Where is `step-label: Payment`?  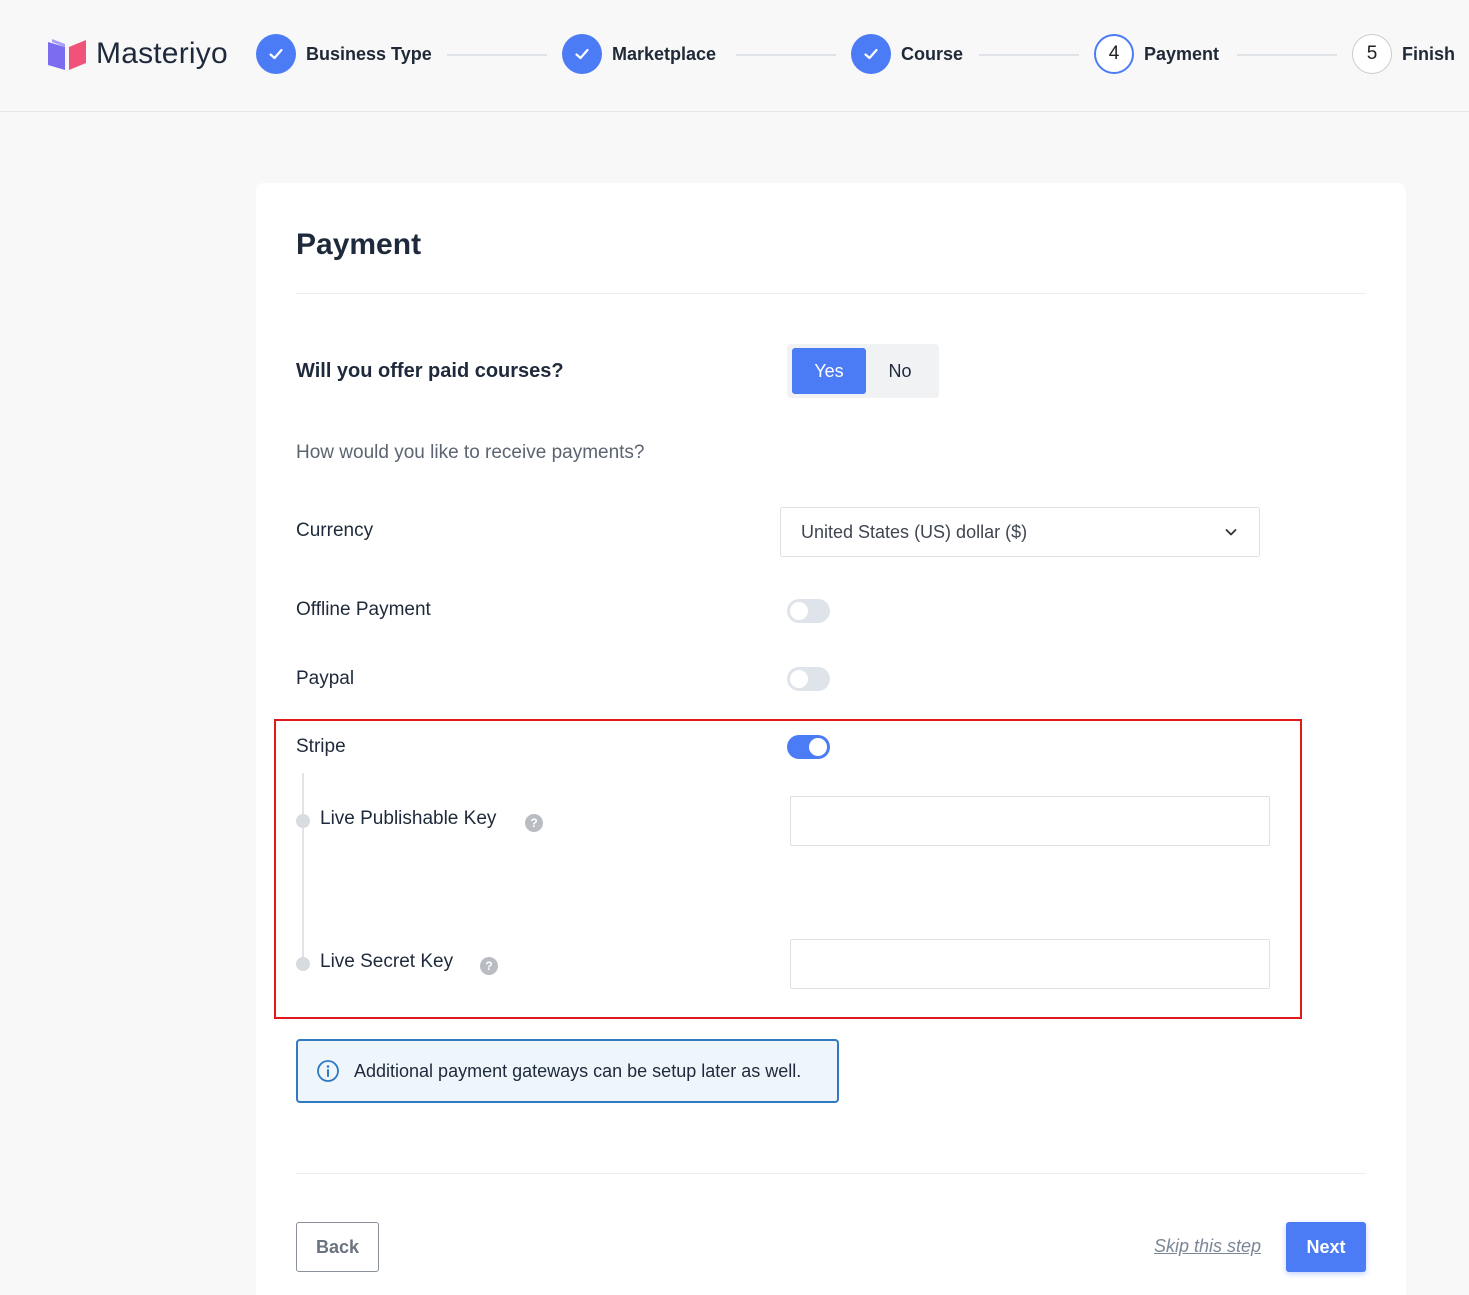 step-label: Payment is located at coordinates (1182, 53).